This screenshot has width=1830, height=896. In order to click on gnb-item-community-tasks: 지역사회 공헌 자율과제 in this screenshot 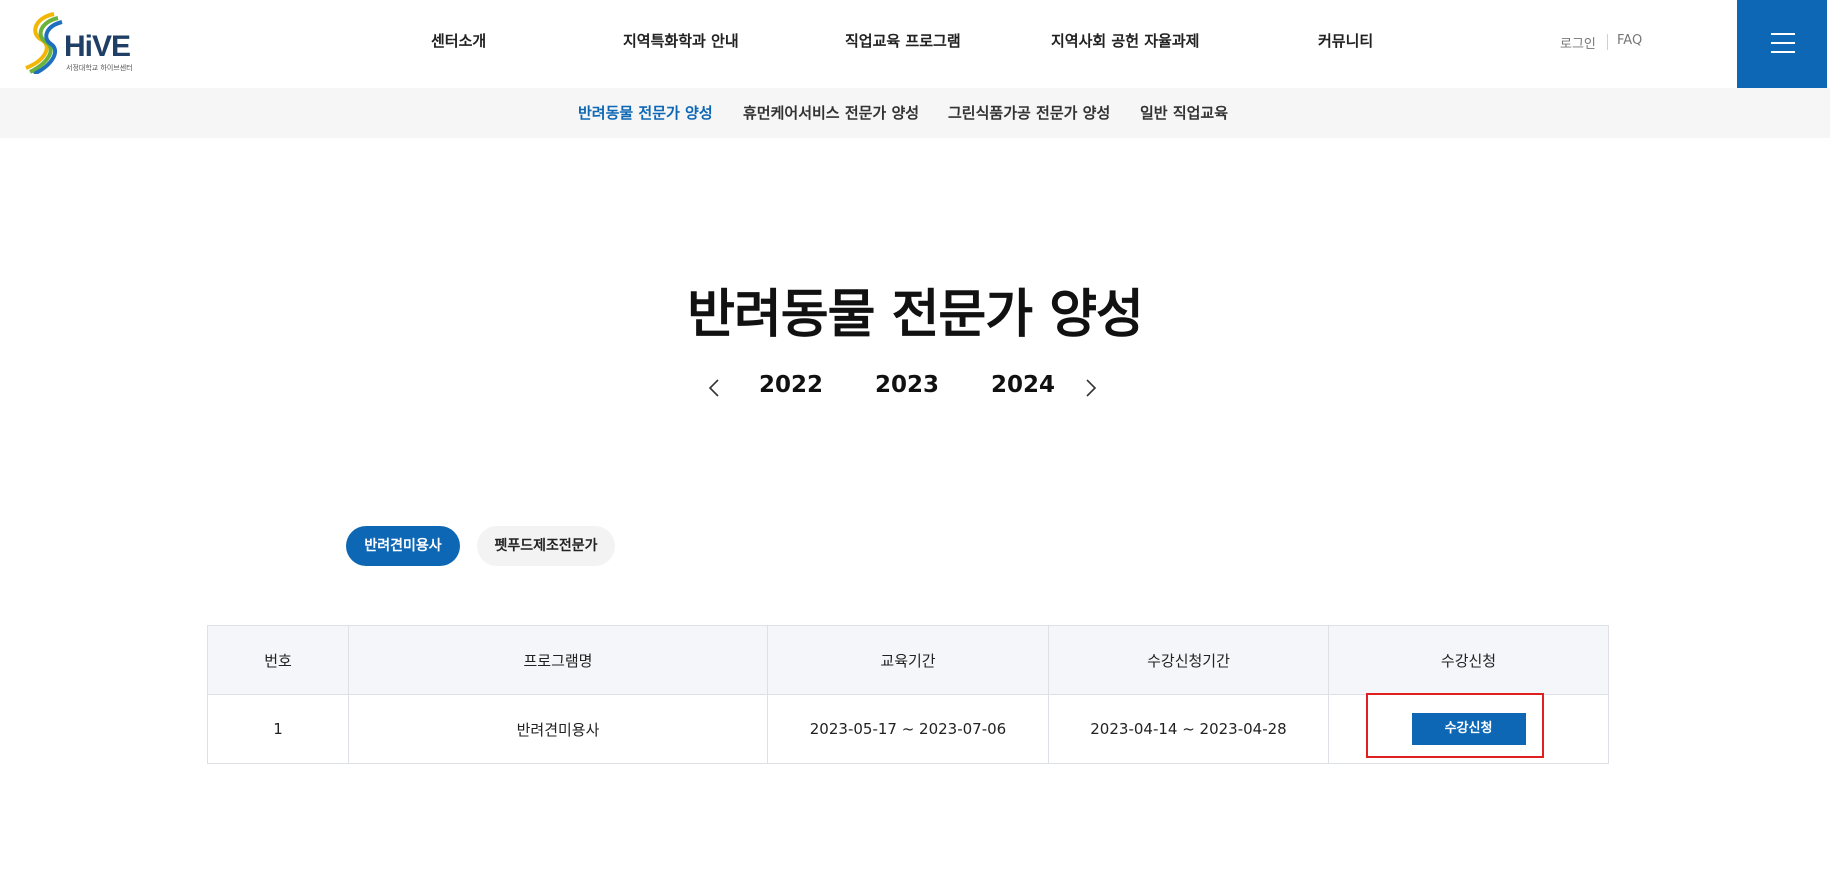, I will do `click(1125, 40)`.